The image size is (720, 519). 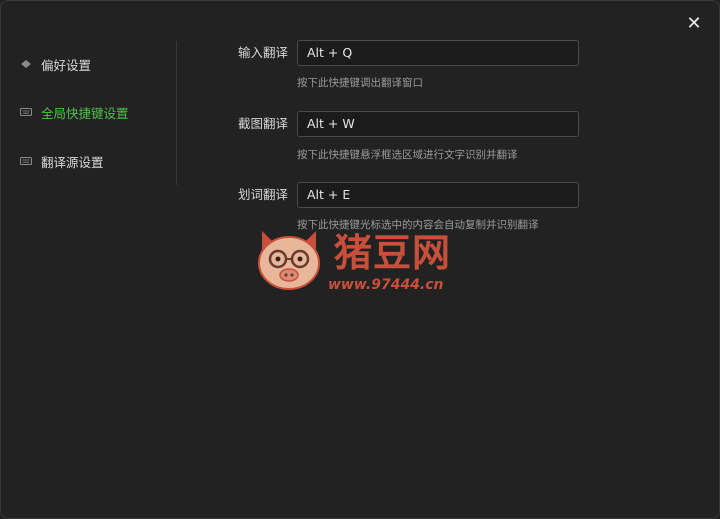 I want to click on screenshot-translate-label: 截图翻译, so click(x=263, y=123).